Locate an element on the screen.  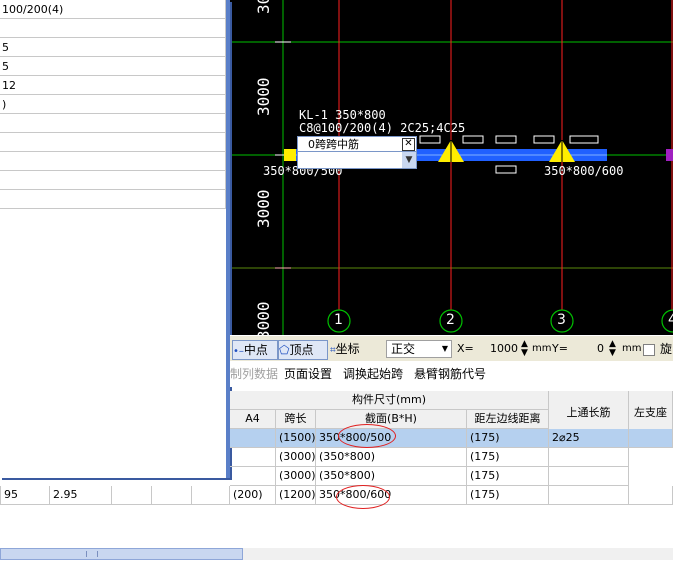
properties-table: 100/200(4) 5 5 12 ) is located at coordinates (113, 104).